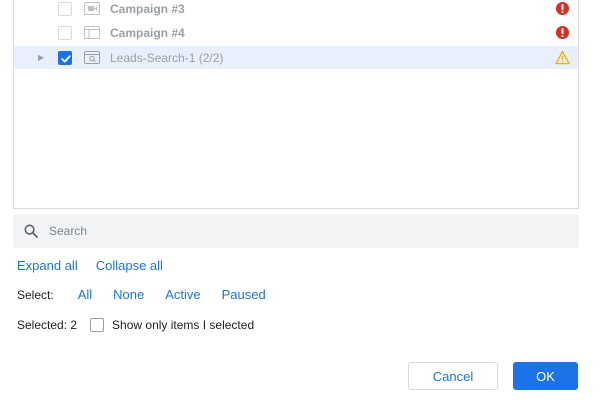 The height and width of the screenshot is (410, 600). Describe the element at coordinates (128, 294) in the screenshot. I see `select-none-link: None` at that location.